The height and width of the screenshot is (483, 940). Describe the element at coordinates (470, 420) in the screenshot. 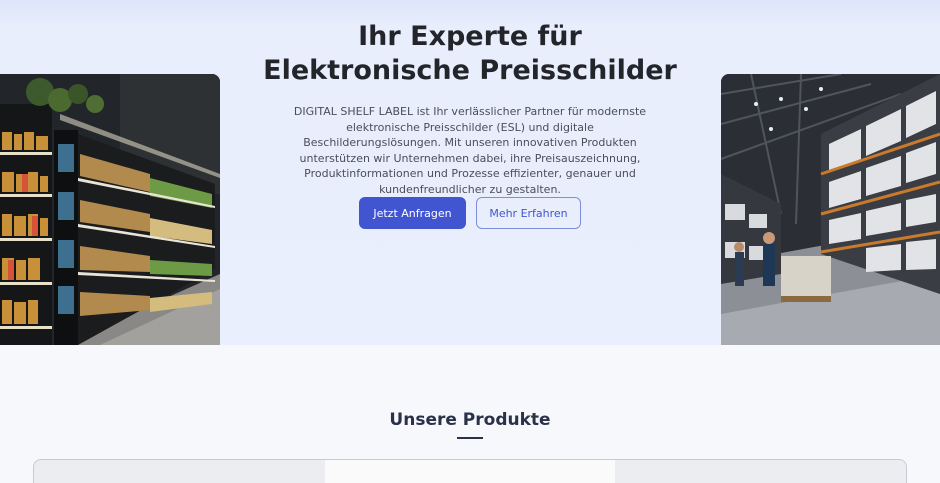

I see `products-section-title: Unsere Produkte` at that location.